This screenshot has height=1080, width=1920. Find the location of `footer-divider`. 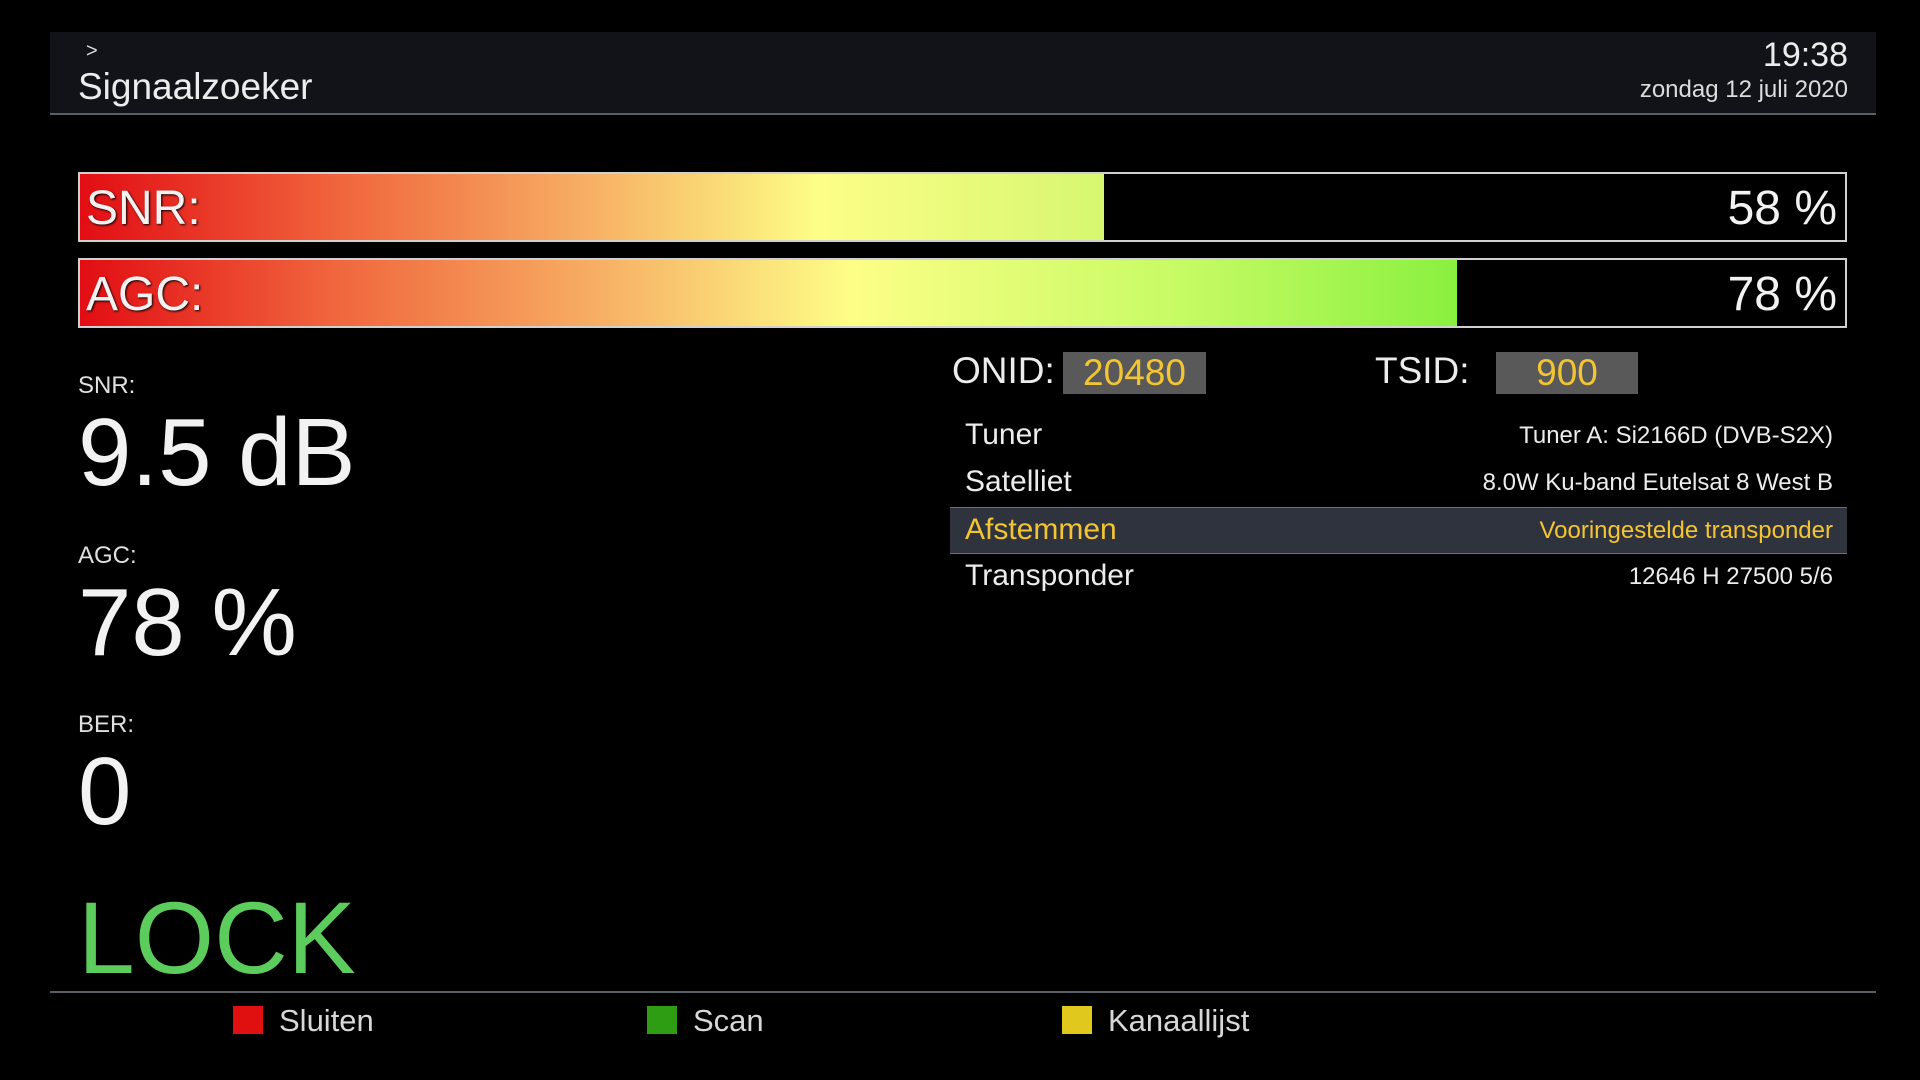

footer-divider is located at coordinates (963, 992).